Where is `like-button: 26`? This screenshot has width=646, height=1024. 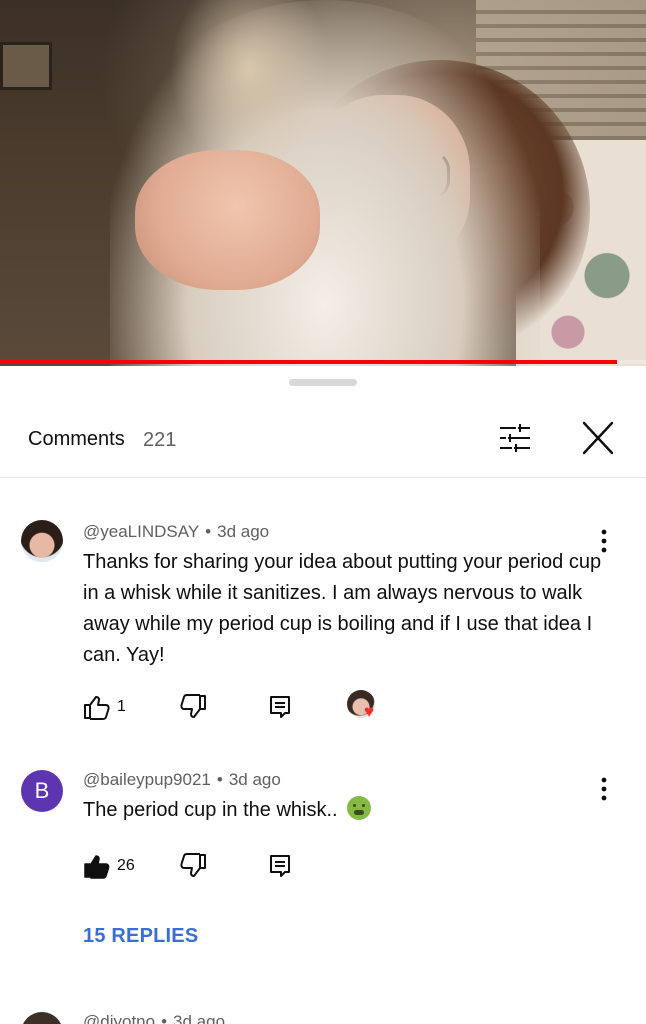 like-button: 26 is located at coordinates (109, 866).